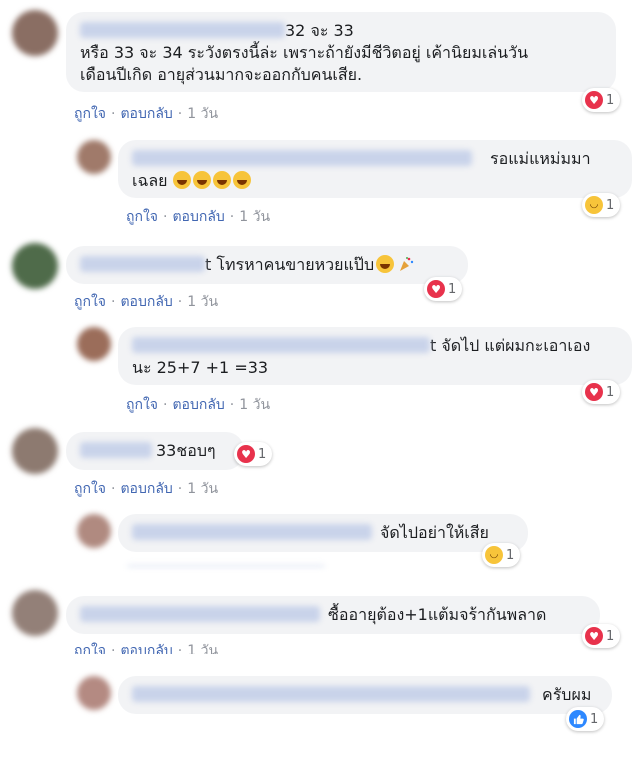 The height and width of the screenshot is (760, 640). Describe the element at coordinates (375, 169) in the screenshot. I see `comment-bubble: รอแม่แหม่มมา เฉลย` at that location.